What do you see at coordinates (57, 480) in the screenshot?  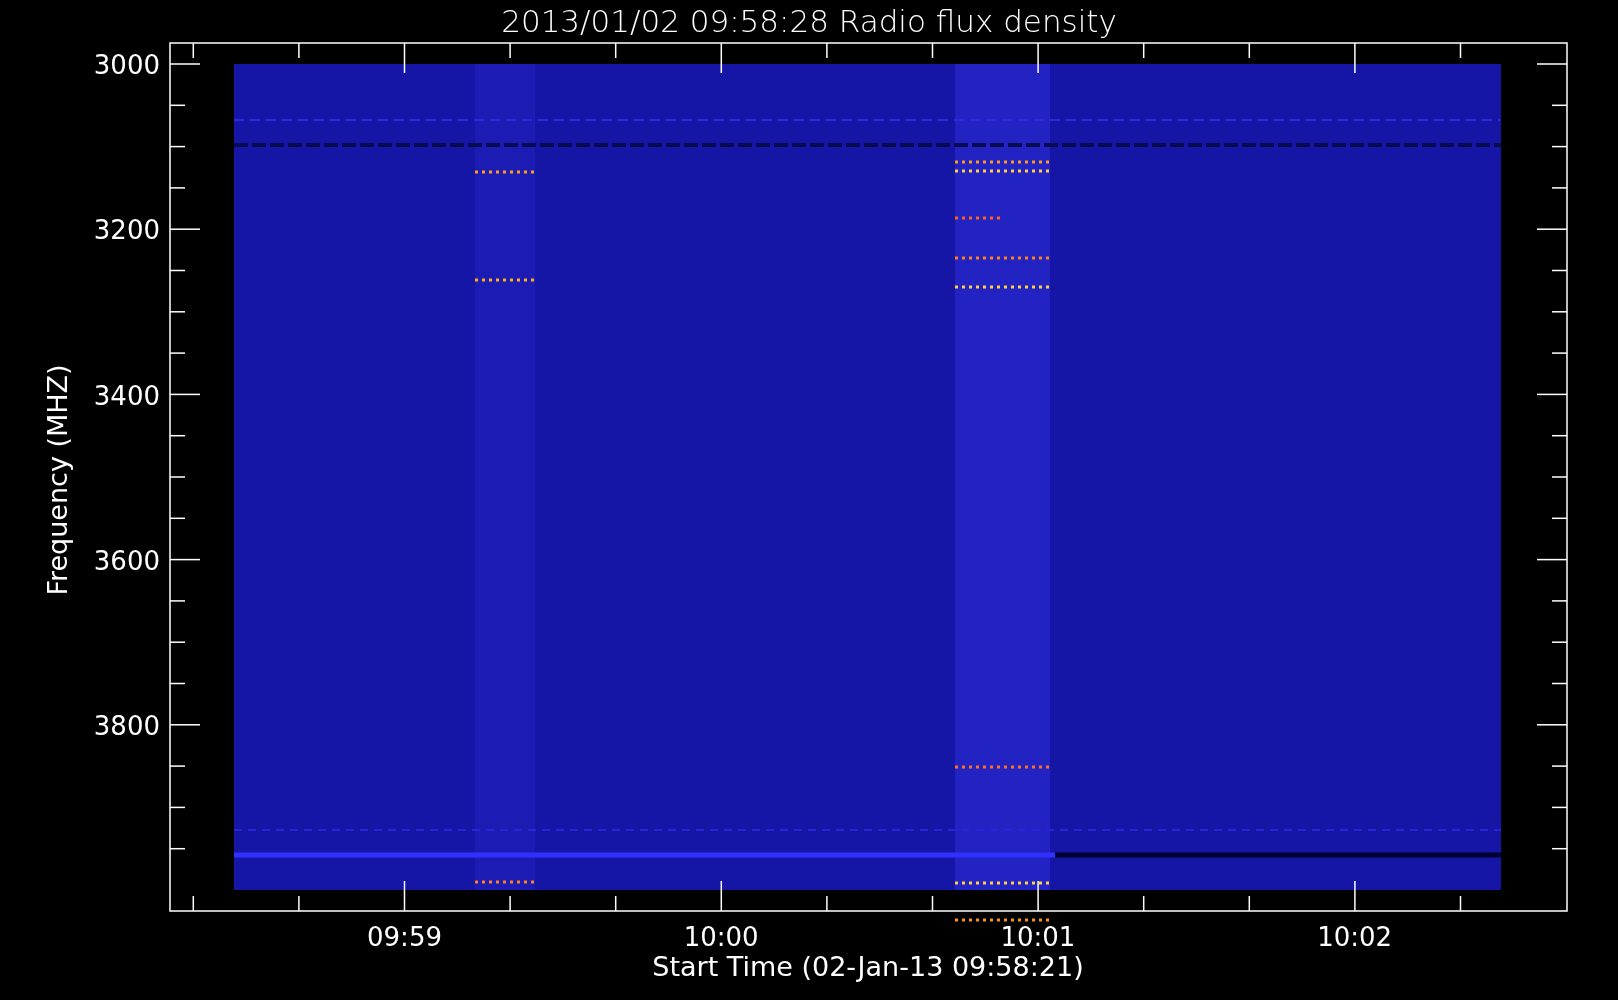 I see `y-axis-label: Frequency (MHZ)` at bounding box center [57, 480].